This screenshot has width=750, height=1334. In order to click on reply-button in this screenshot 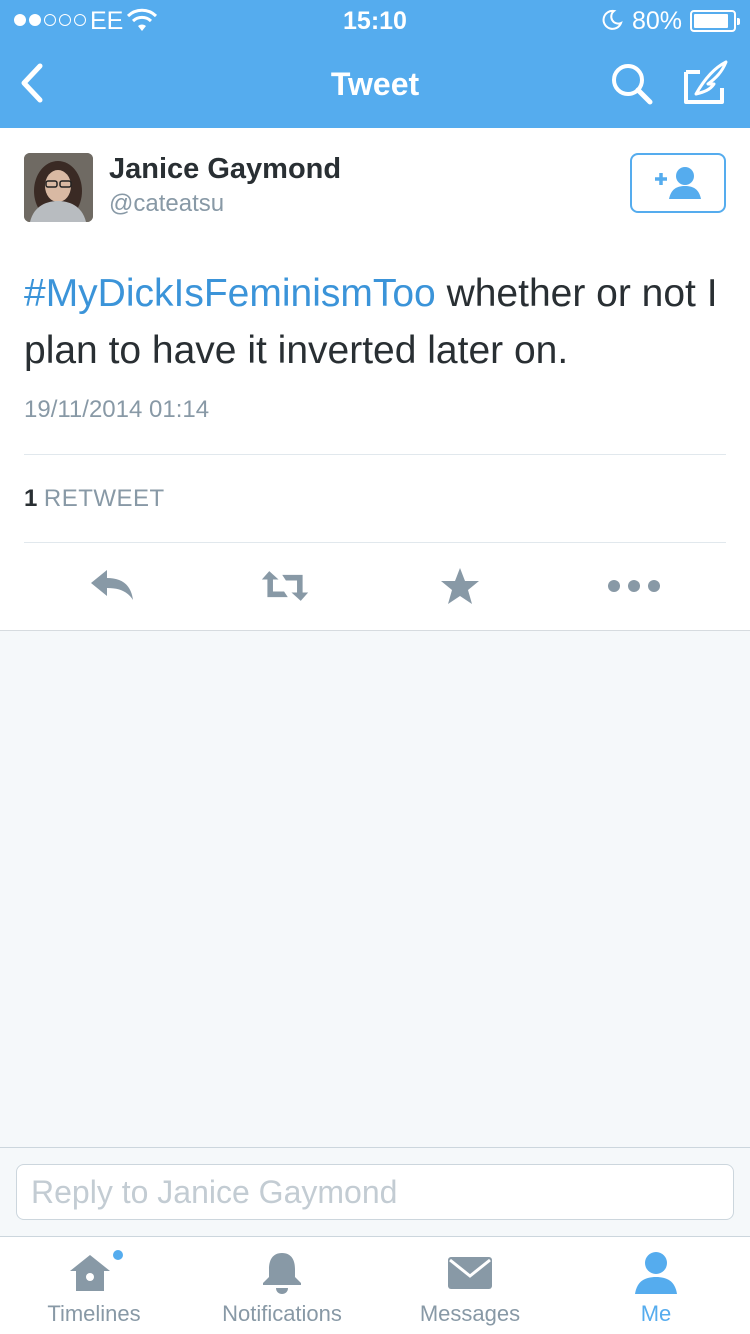, I will do `click(112, 586)`.